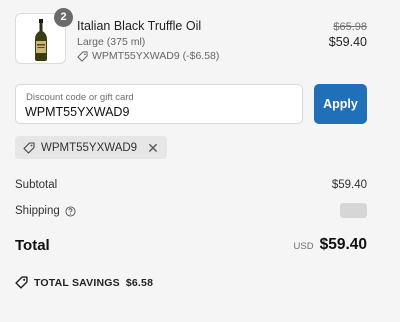 This screenshot has width=400, height=322. Describe the element at coordinates (349, 185) in the screenshot. I see `subtotal-value: $59.40` at that location.